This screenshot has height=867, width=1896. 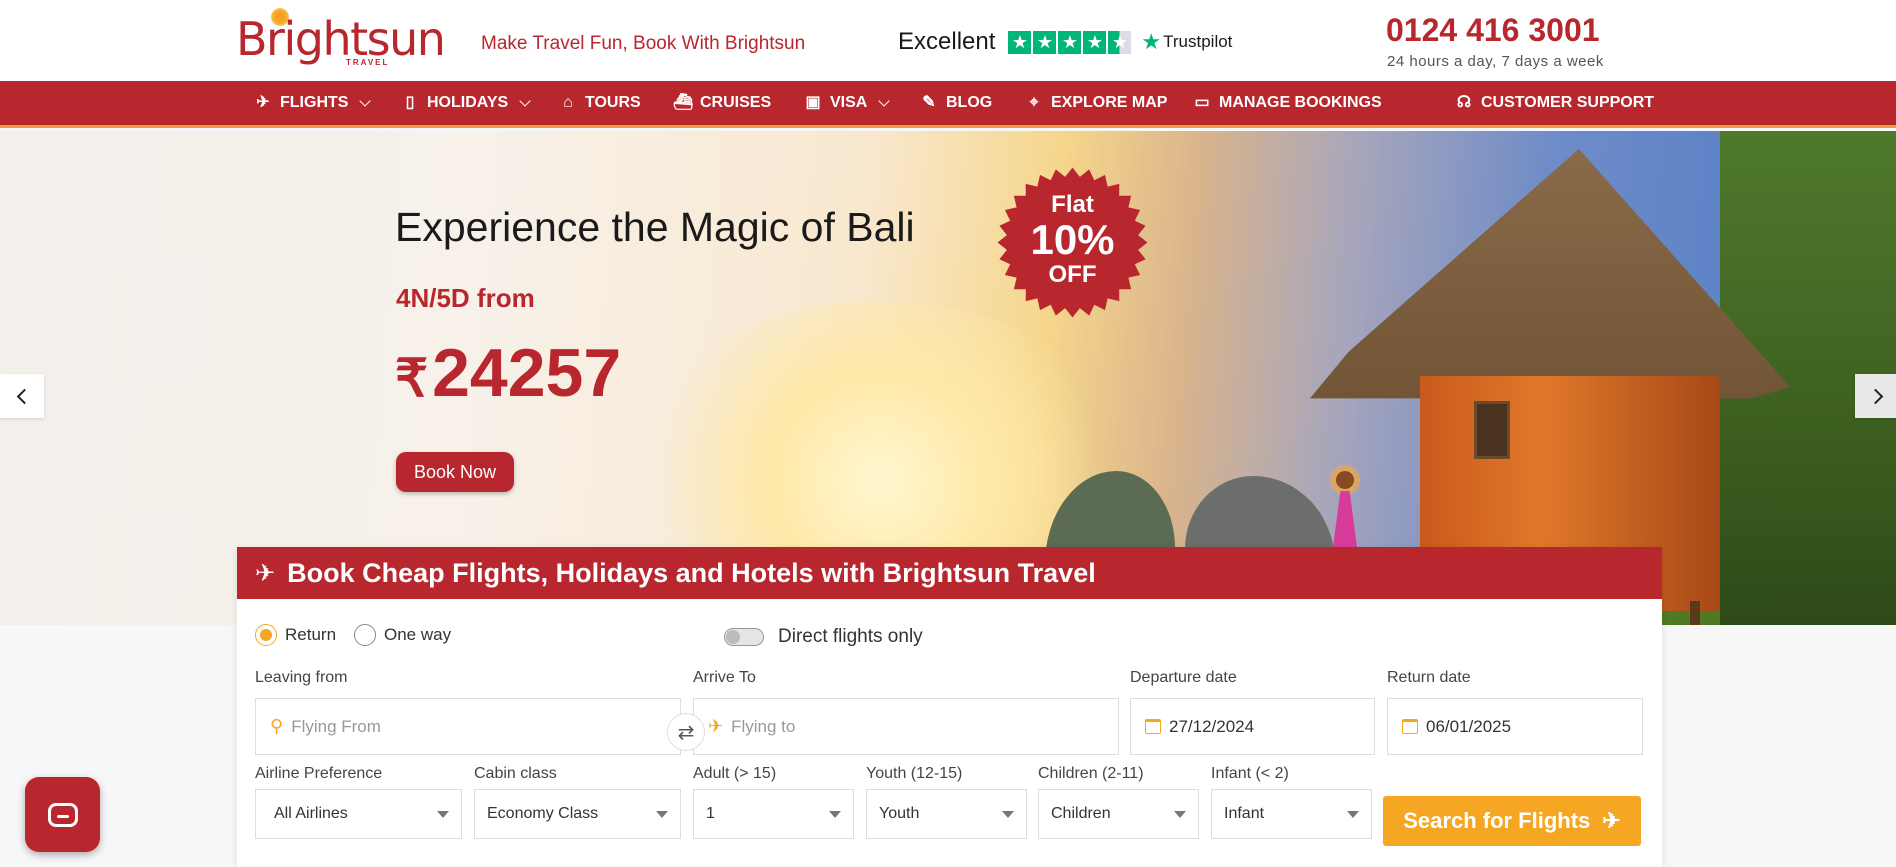 I want to click on nav-customer-support: ☊ CUSTOMER SUPPORT, so click(x=1554, y=103).